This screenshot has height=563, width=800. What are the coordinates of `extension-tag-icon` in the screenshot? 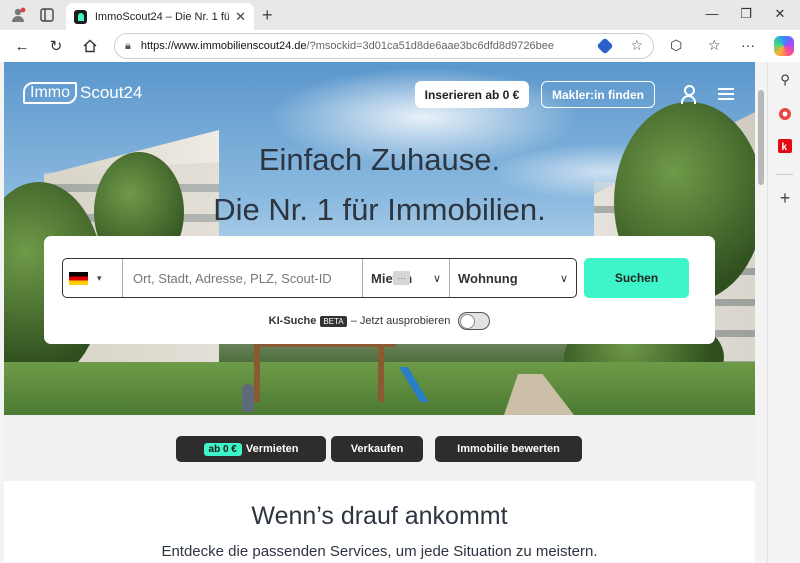 It's located at (605, 46).